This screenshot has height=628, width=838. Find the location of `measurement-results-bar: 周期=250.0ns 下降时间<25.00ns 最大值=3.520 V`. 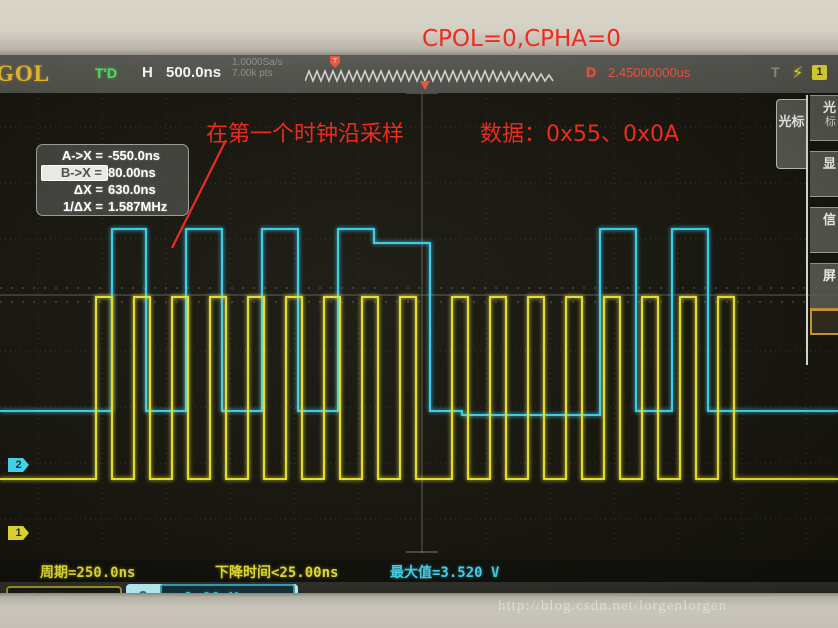

measurement-results-bar: 周期=250.0ns 下降时间<25.00ns 最大值=3.520 V is located at coordinates (419, 571).